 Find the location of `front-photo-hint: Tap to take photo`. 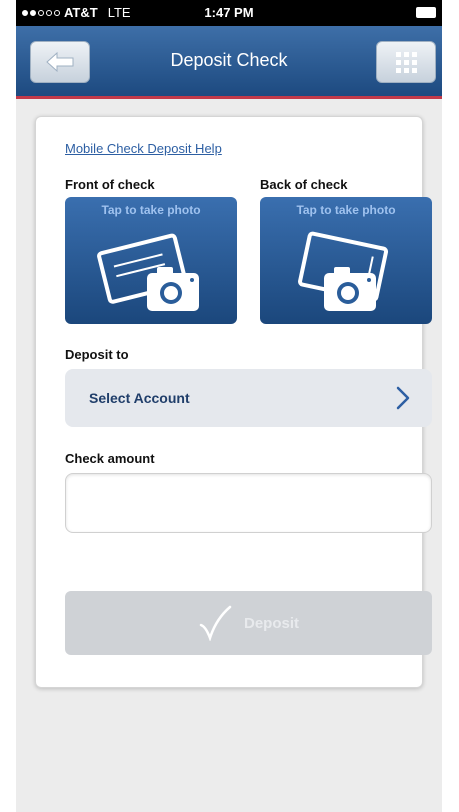

front-photo-hint: Tap to take photo is located at coordinates (151, 210).